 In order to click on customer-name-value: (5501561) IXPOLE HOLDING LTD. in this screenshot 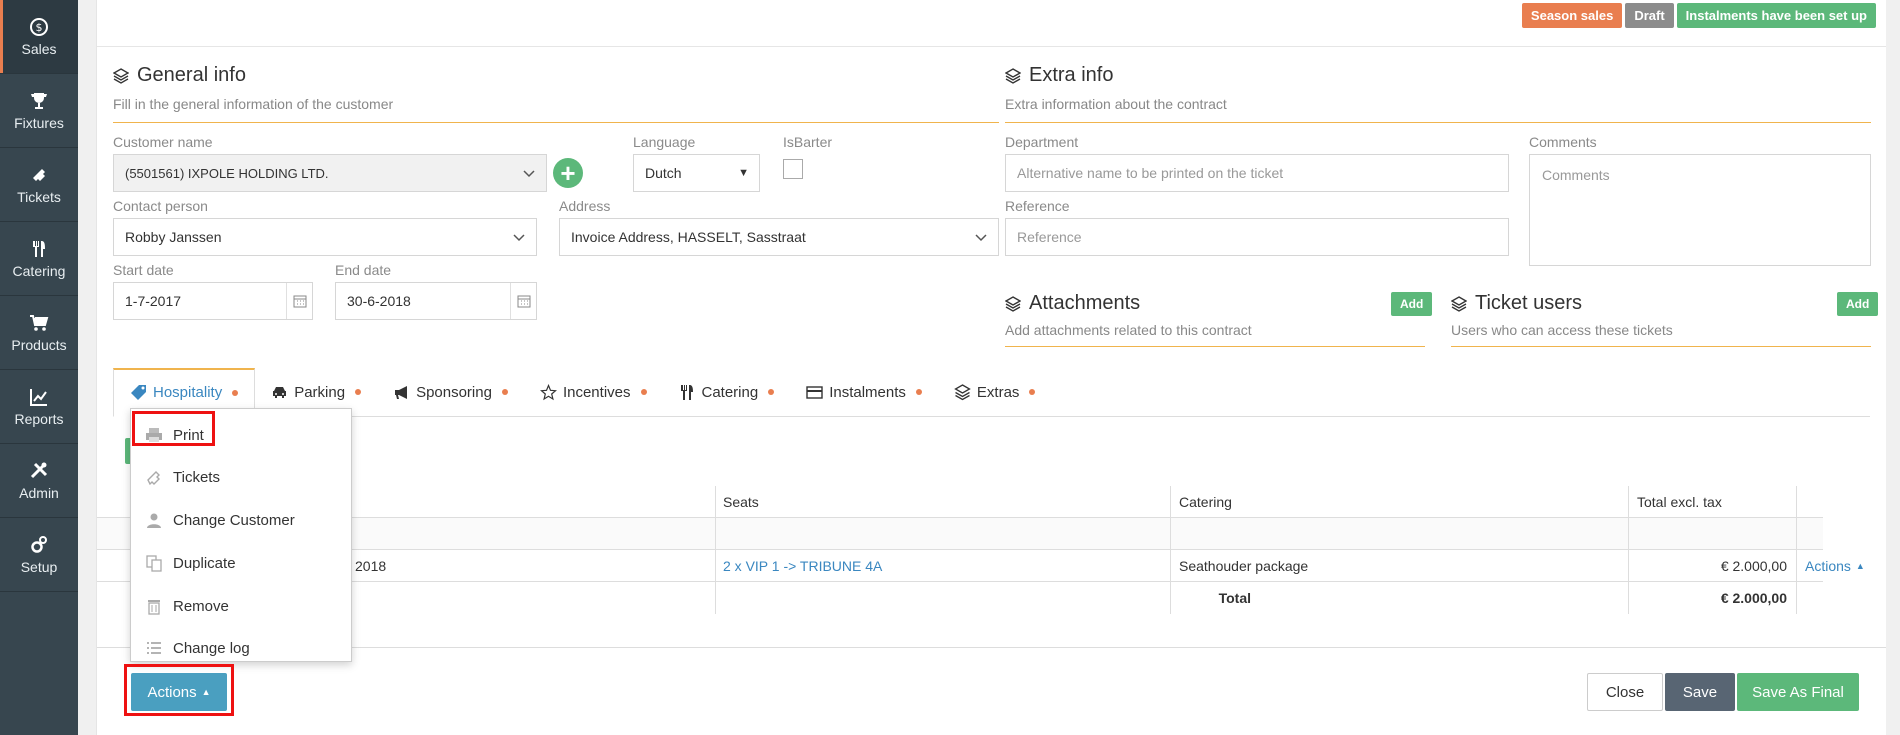, I will do `click(227, 173)`.